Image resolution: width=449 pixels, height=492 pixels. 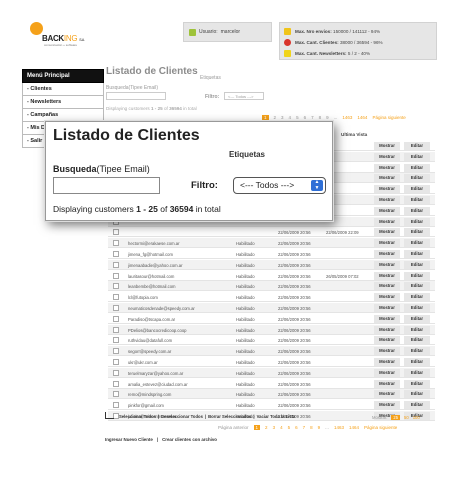 What do you see at coordinates (229, 416) in the screenshot?
I see `delete-selected-link: Borrar Seleccionados` at bounding box center [229, 416].